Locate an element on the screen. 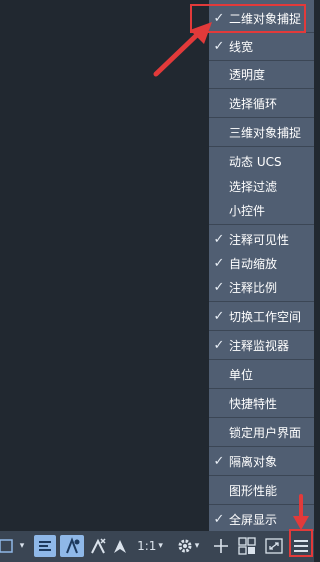 Image resolution: width=320 pixels, height=562 pixels. menu-item-label: 小控件 is located at coordinates (247, 210).